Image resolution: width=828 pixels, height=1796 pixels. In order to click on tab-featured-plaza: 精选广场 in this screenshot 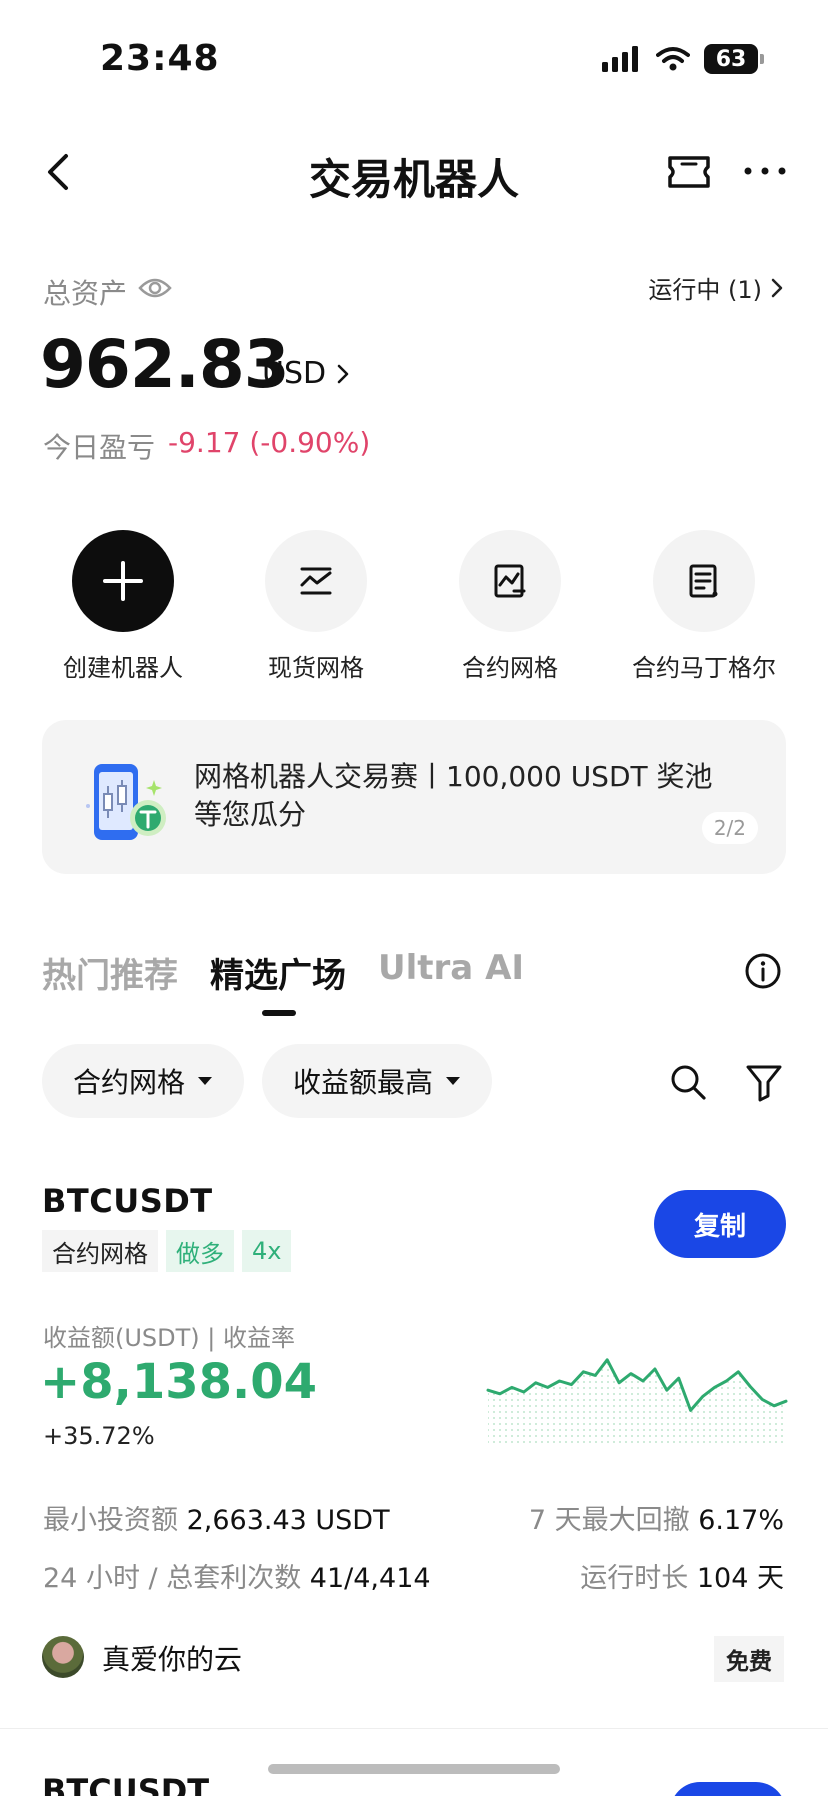, I will do `click(278, 972)`.